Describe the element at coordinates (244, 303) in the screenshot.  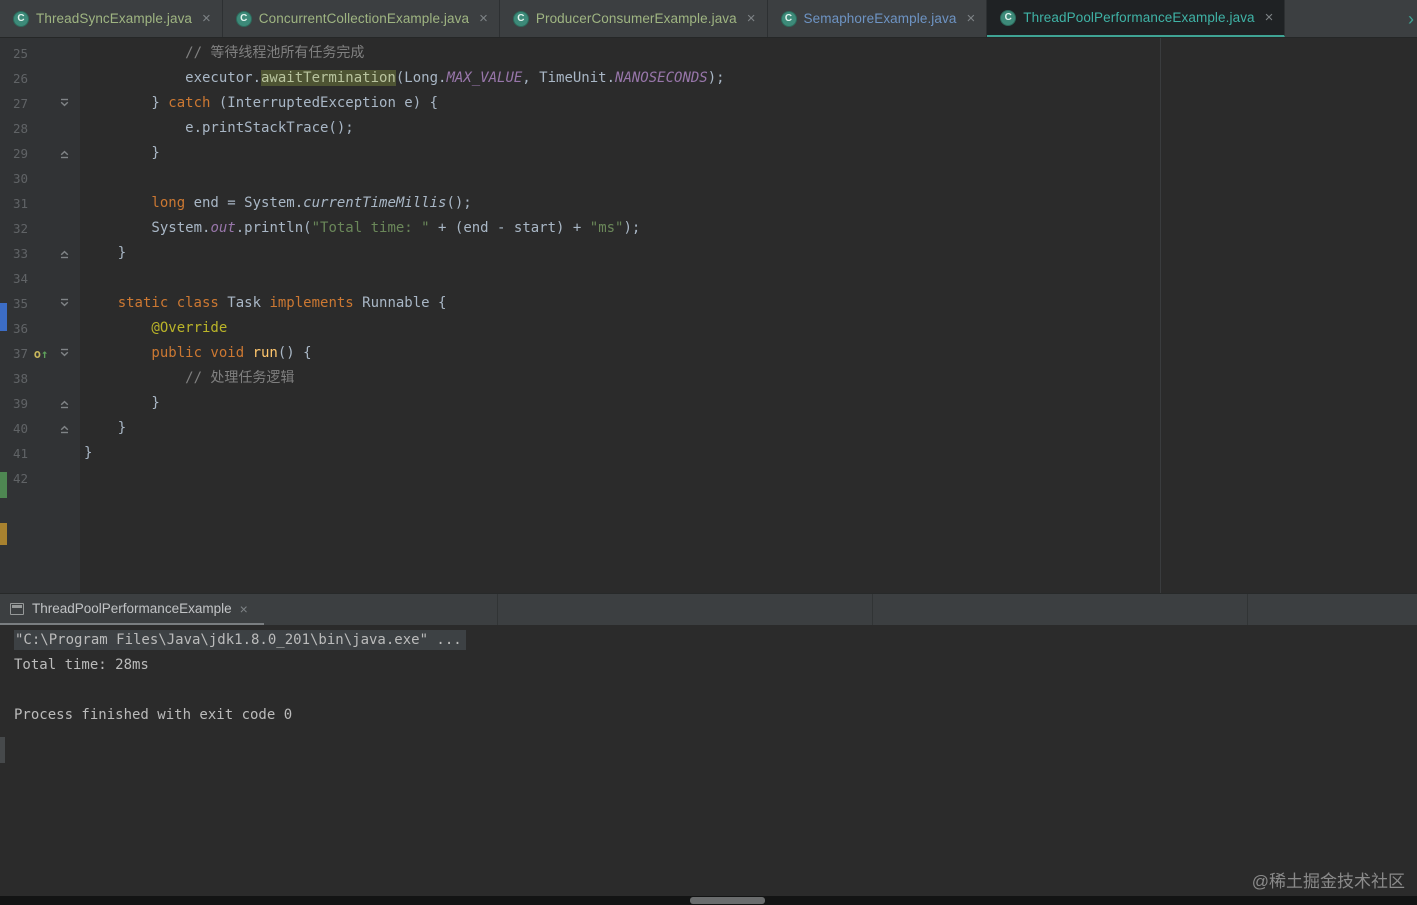
I see `code-token: Task` at that location.